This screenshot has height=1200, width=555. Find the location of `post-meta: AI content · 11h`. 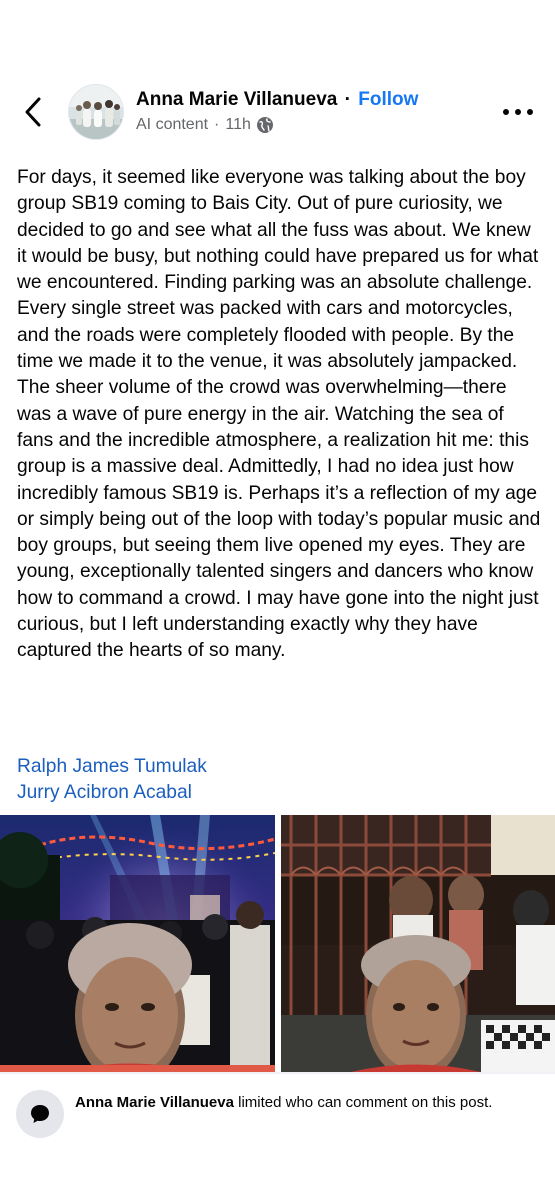

post-meta: AI content · 11h is located at coordinates (205, 125).